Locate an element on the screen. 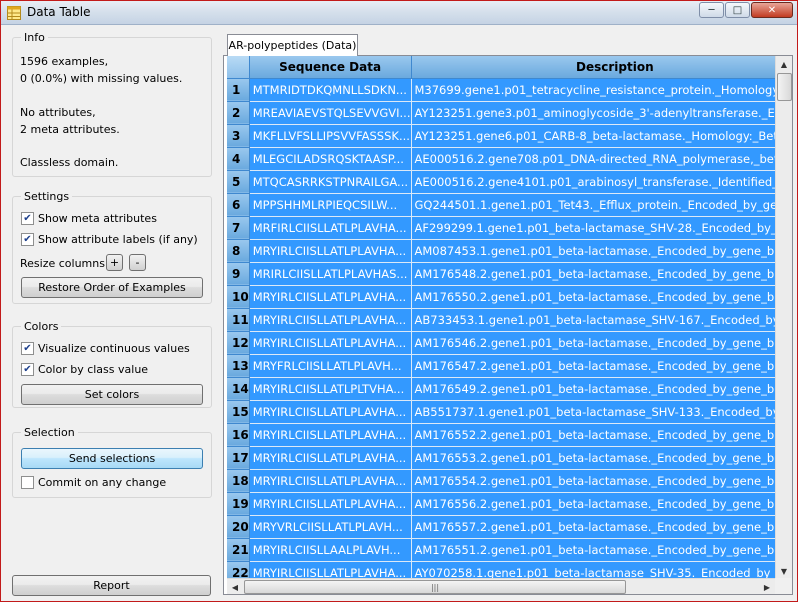 Image resolution: width=798 pixels, height=602 pixels. scroll-up-icon: ▲ is located at coordinates (784, 64).